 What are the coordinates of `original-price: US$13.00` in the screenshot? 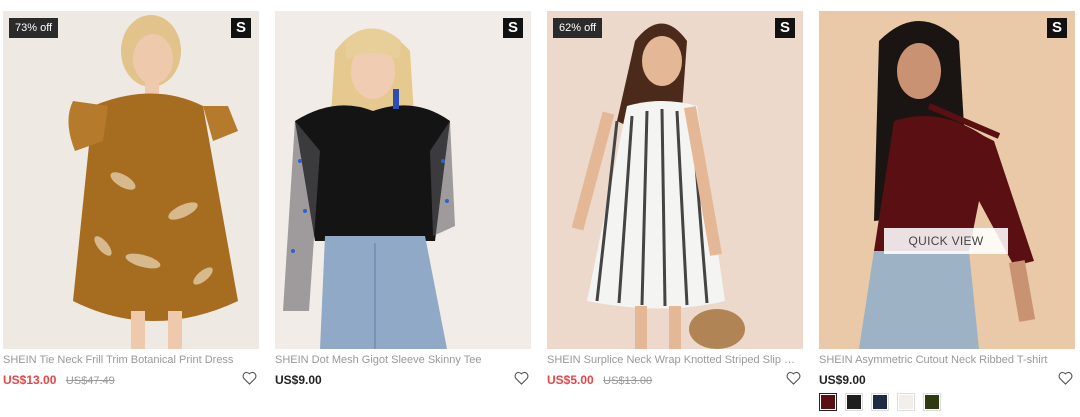 It's located at (628, 381).